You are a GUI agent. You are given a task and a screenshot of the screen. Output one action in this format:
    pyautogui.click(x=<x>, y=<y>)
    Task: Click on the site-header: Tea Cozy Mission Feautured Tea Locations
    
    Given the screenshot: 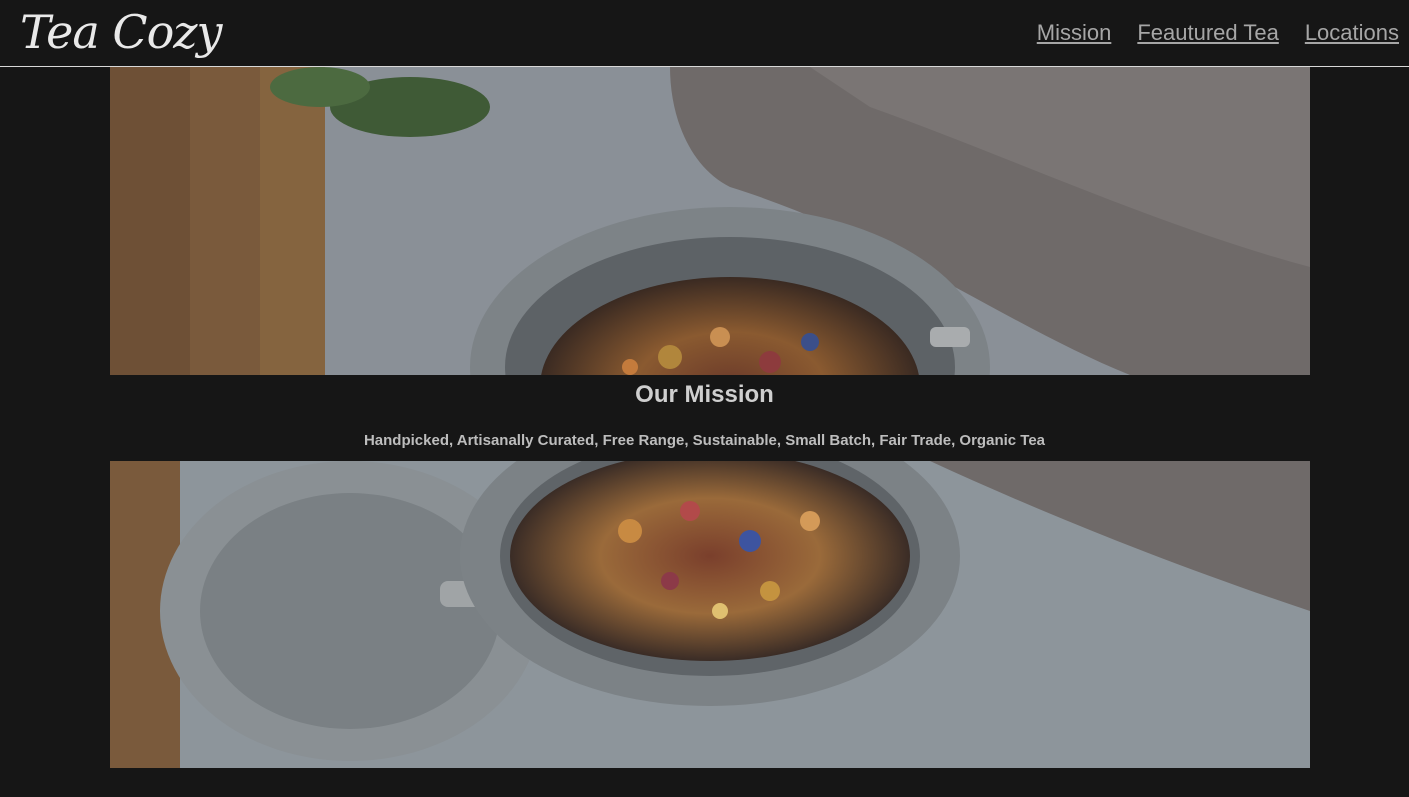 What is the action you would take?
    pyautogui.click(x=704, y=33)
    